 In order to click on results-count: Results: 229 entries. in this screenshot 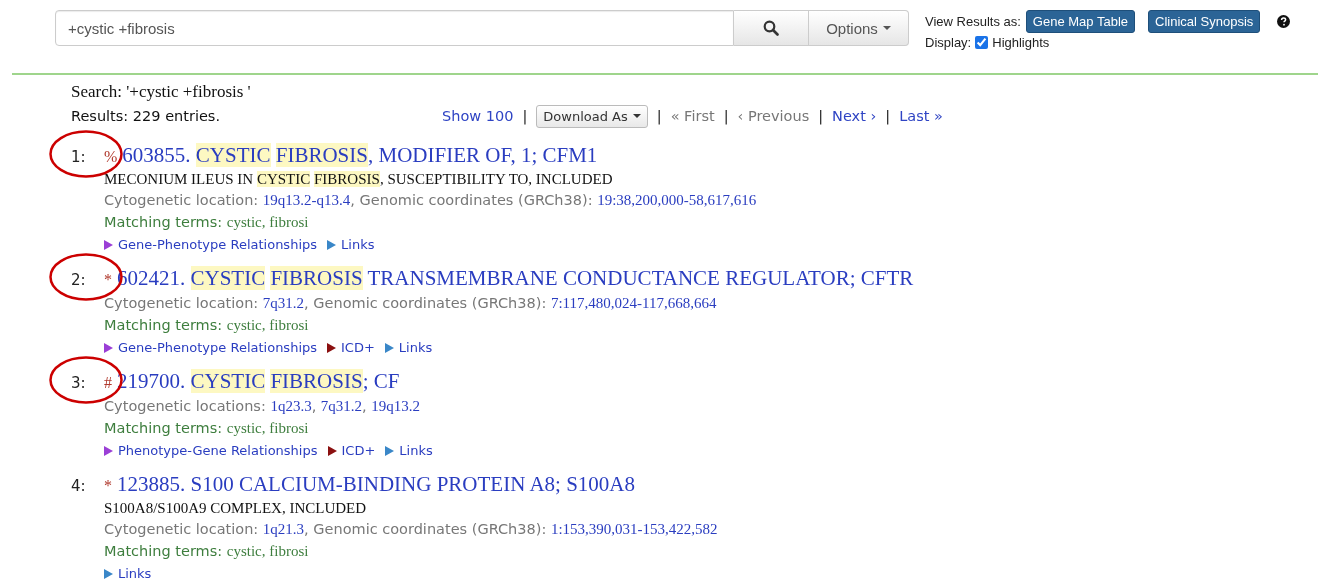, I will do `click(146, 116)`.